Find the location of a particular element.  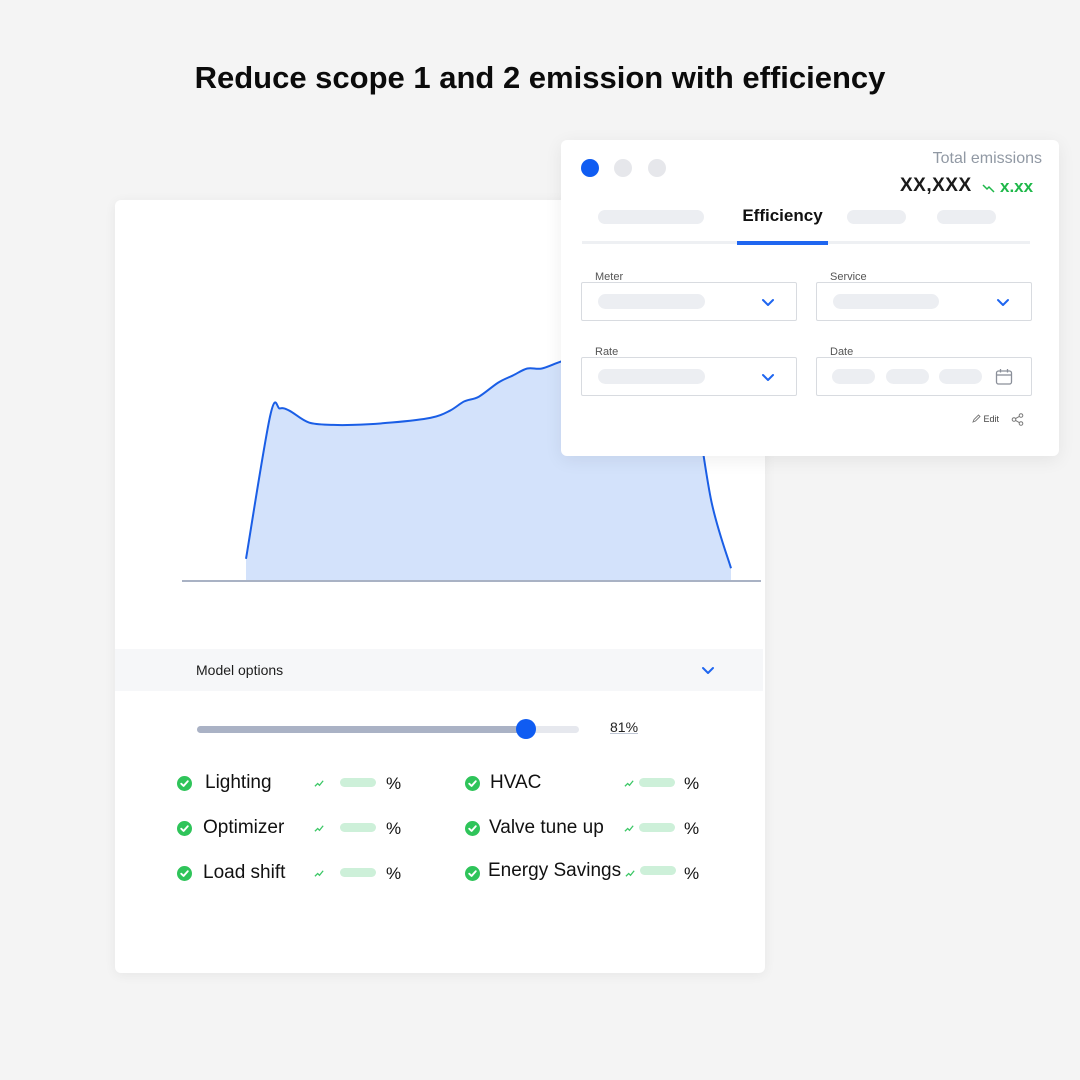

date-month-placeholder is located at coordinates (907, 376).